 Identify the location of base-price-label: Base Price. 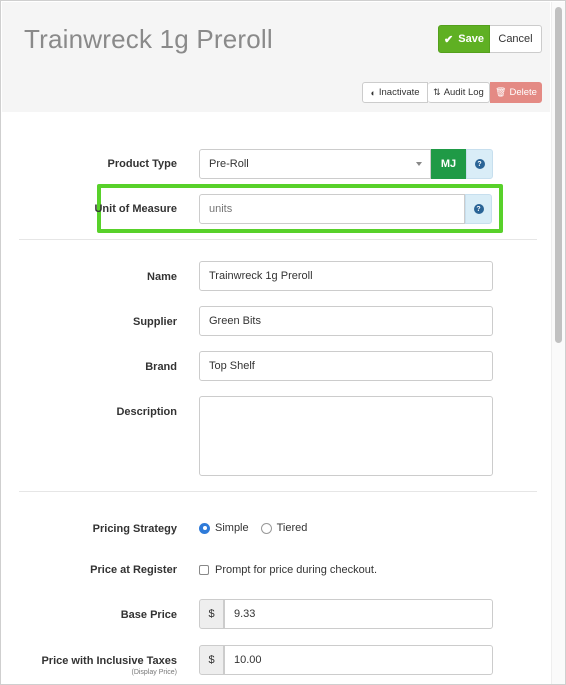
(148, 615).